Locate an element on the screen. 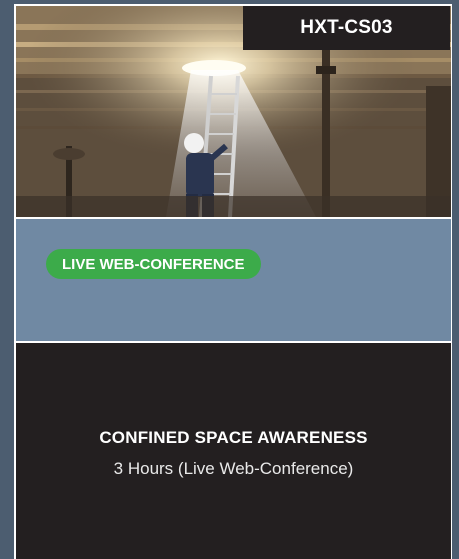 The width and height of the screenshot is (459, 559). live-web-conference-badge: LIVE WEB-CONFERENCE is located at coordinates (153, 264).